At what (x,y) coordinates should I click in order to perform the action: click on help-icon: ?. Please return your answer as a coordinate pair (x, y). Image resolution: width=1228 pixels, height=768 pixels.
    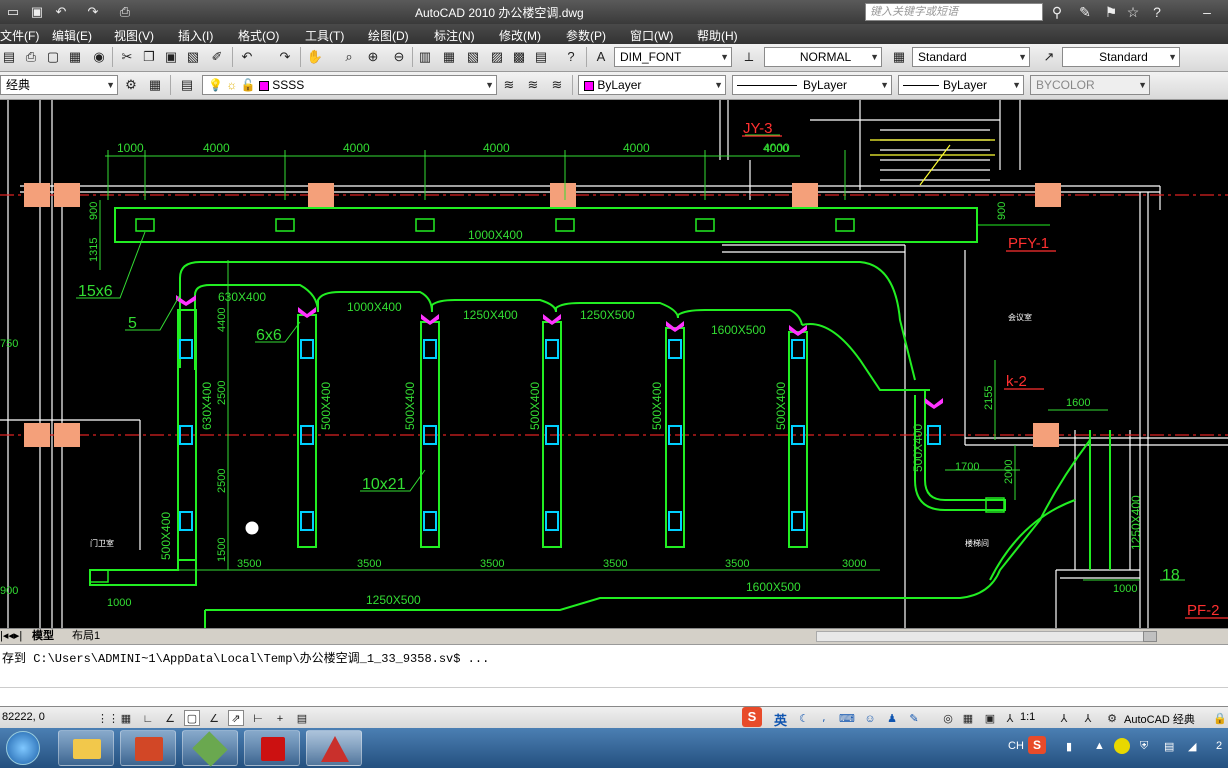
    Looking at the image, I should click on (1157, 12).